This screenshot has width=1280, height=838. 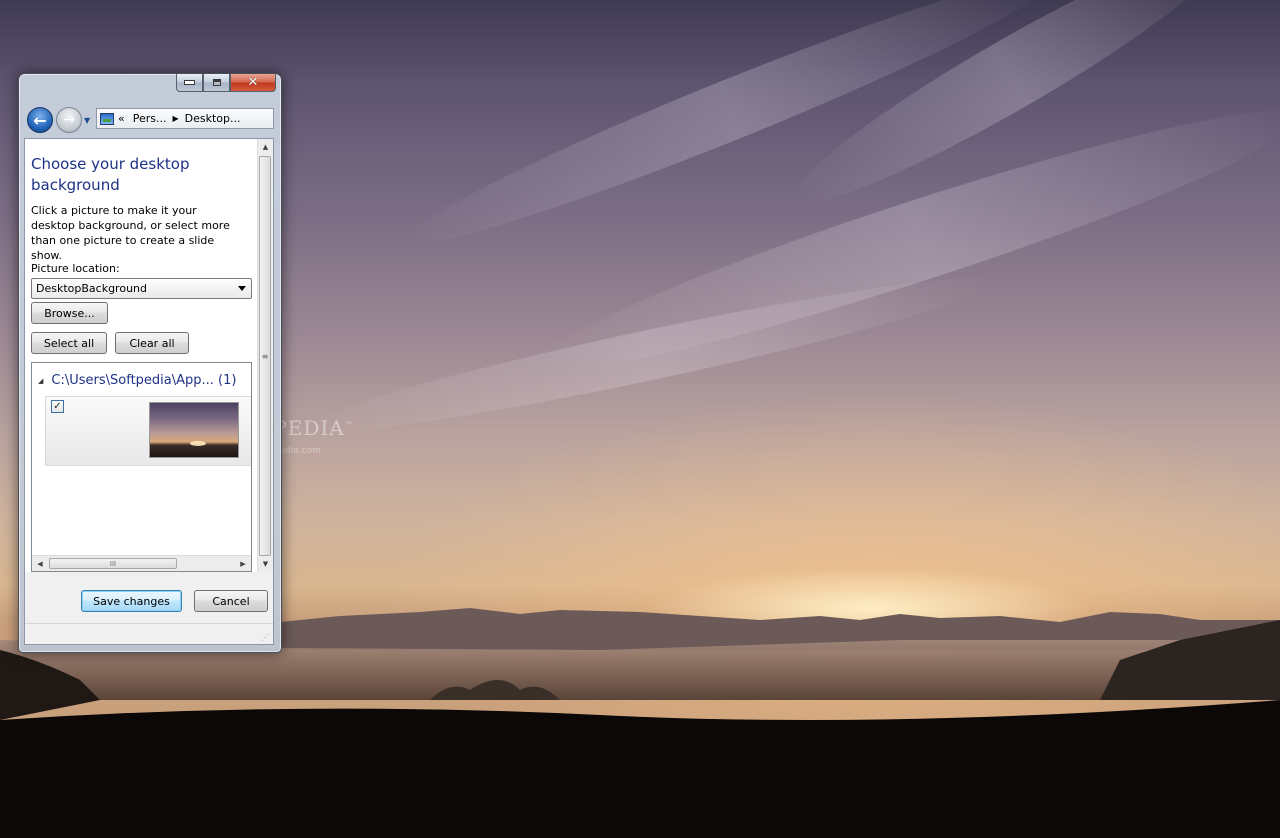 I want to click on status-bar: ⋰, so click(x=149, y=633).